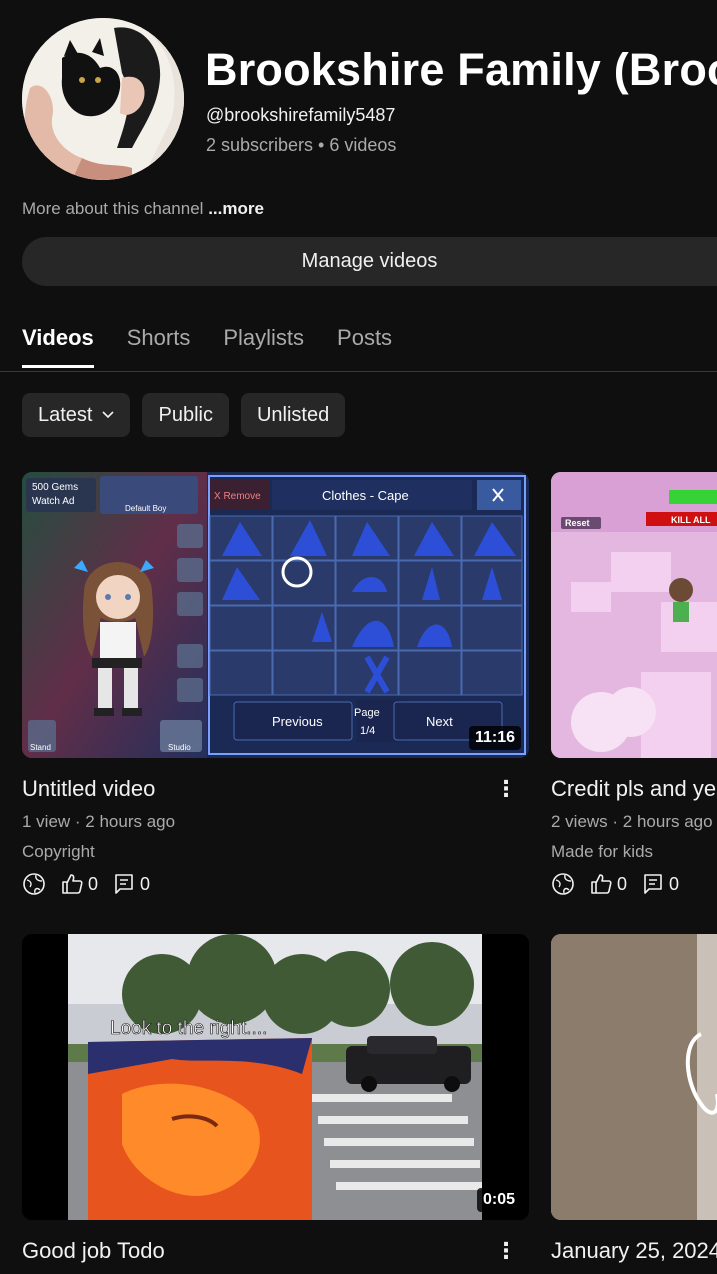 The image size is (717, 1274). What do you see at coordinates (65, 414) in the screenshot?
I see `sort-label: Latest` at bounding box center [65, 414].